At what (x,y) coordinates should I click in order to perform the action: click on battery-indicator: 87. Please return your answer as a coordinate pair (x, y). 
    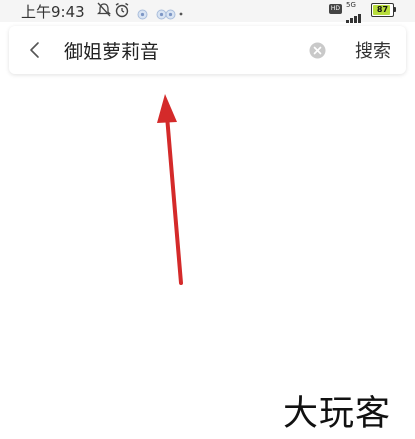
    Looking at the image, I should click on (382, 10).